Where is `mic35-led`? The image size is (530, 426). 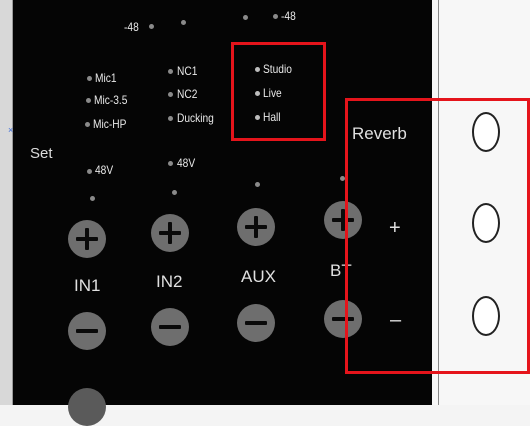
mic35-led is located at coordinates (88, 100).